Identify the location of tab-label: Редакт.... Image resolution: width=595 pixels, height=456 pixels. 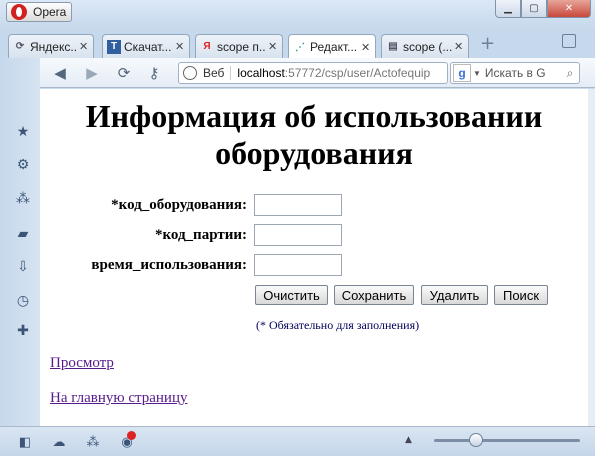
(334, 47).